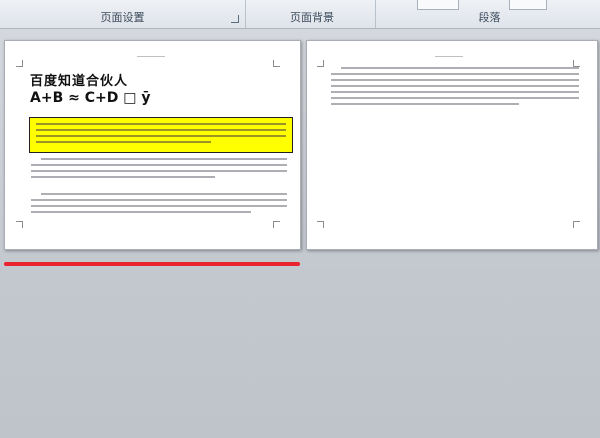 The width and height of the screenshot is (600, 438). Describe the element at coordinates (299, 4) in the screenshot. I see `page-background-control` at that location.